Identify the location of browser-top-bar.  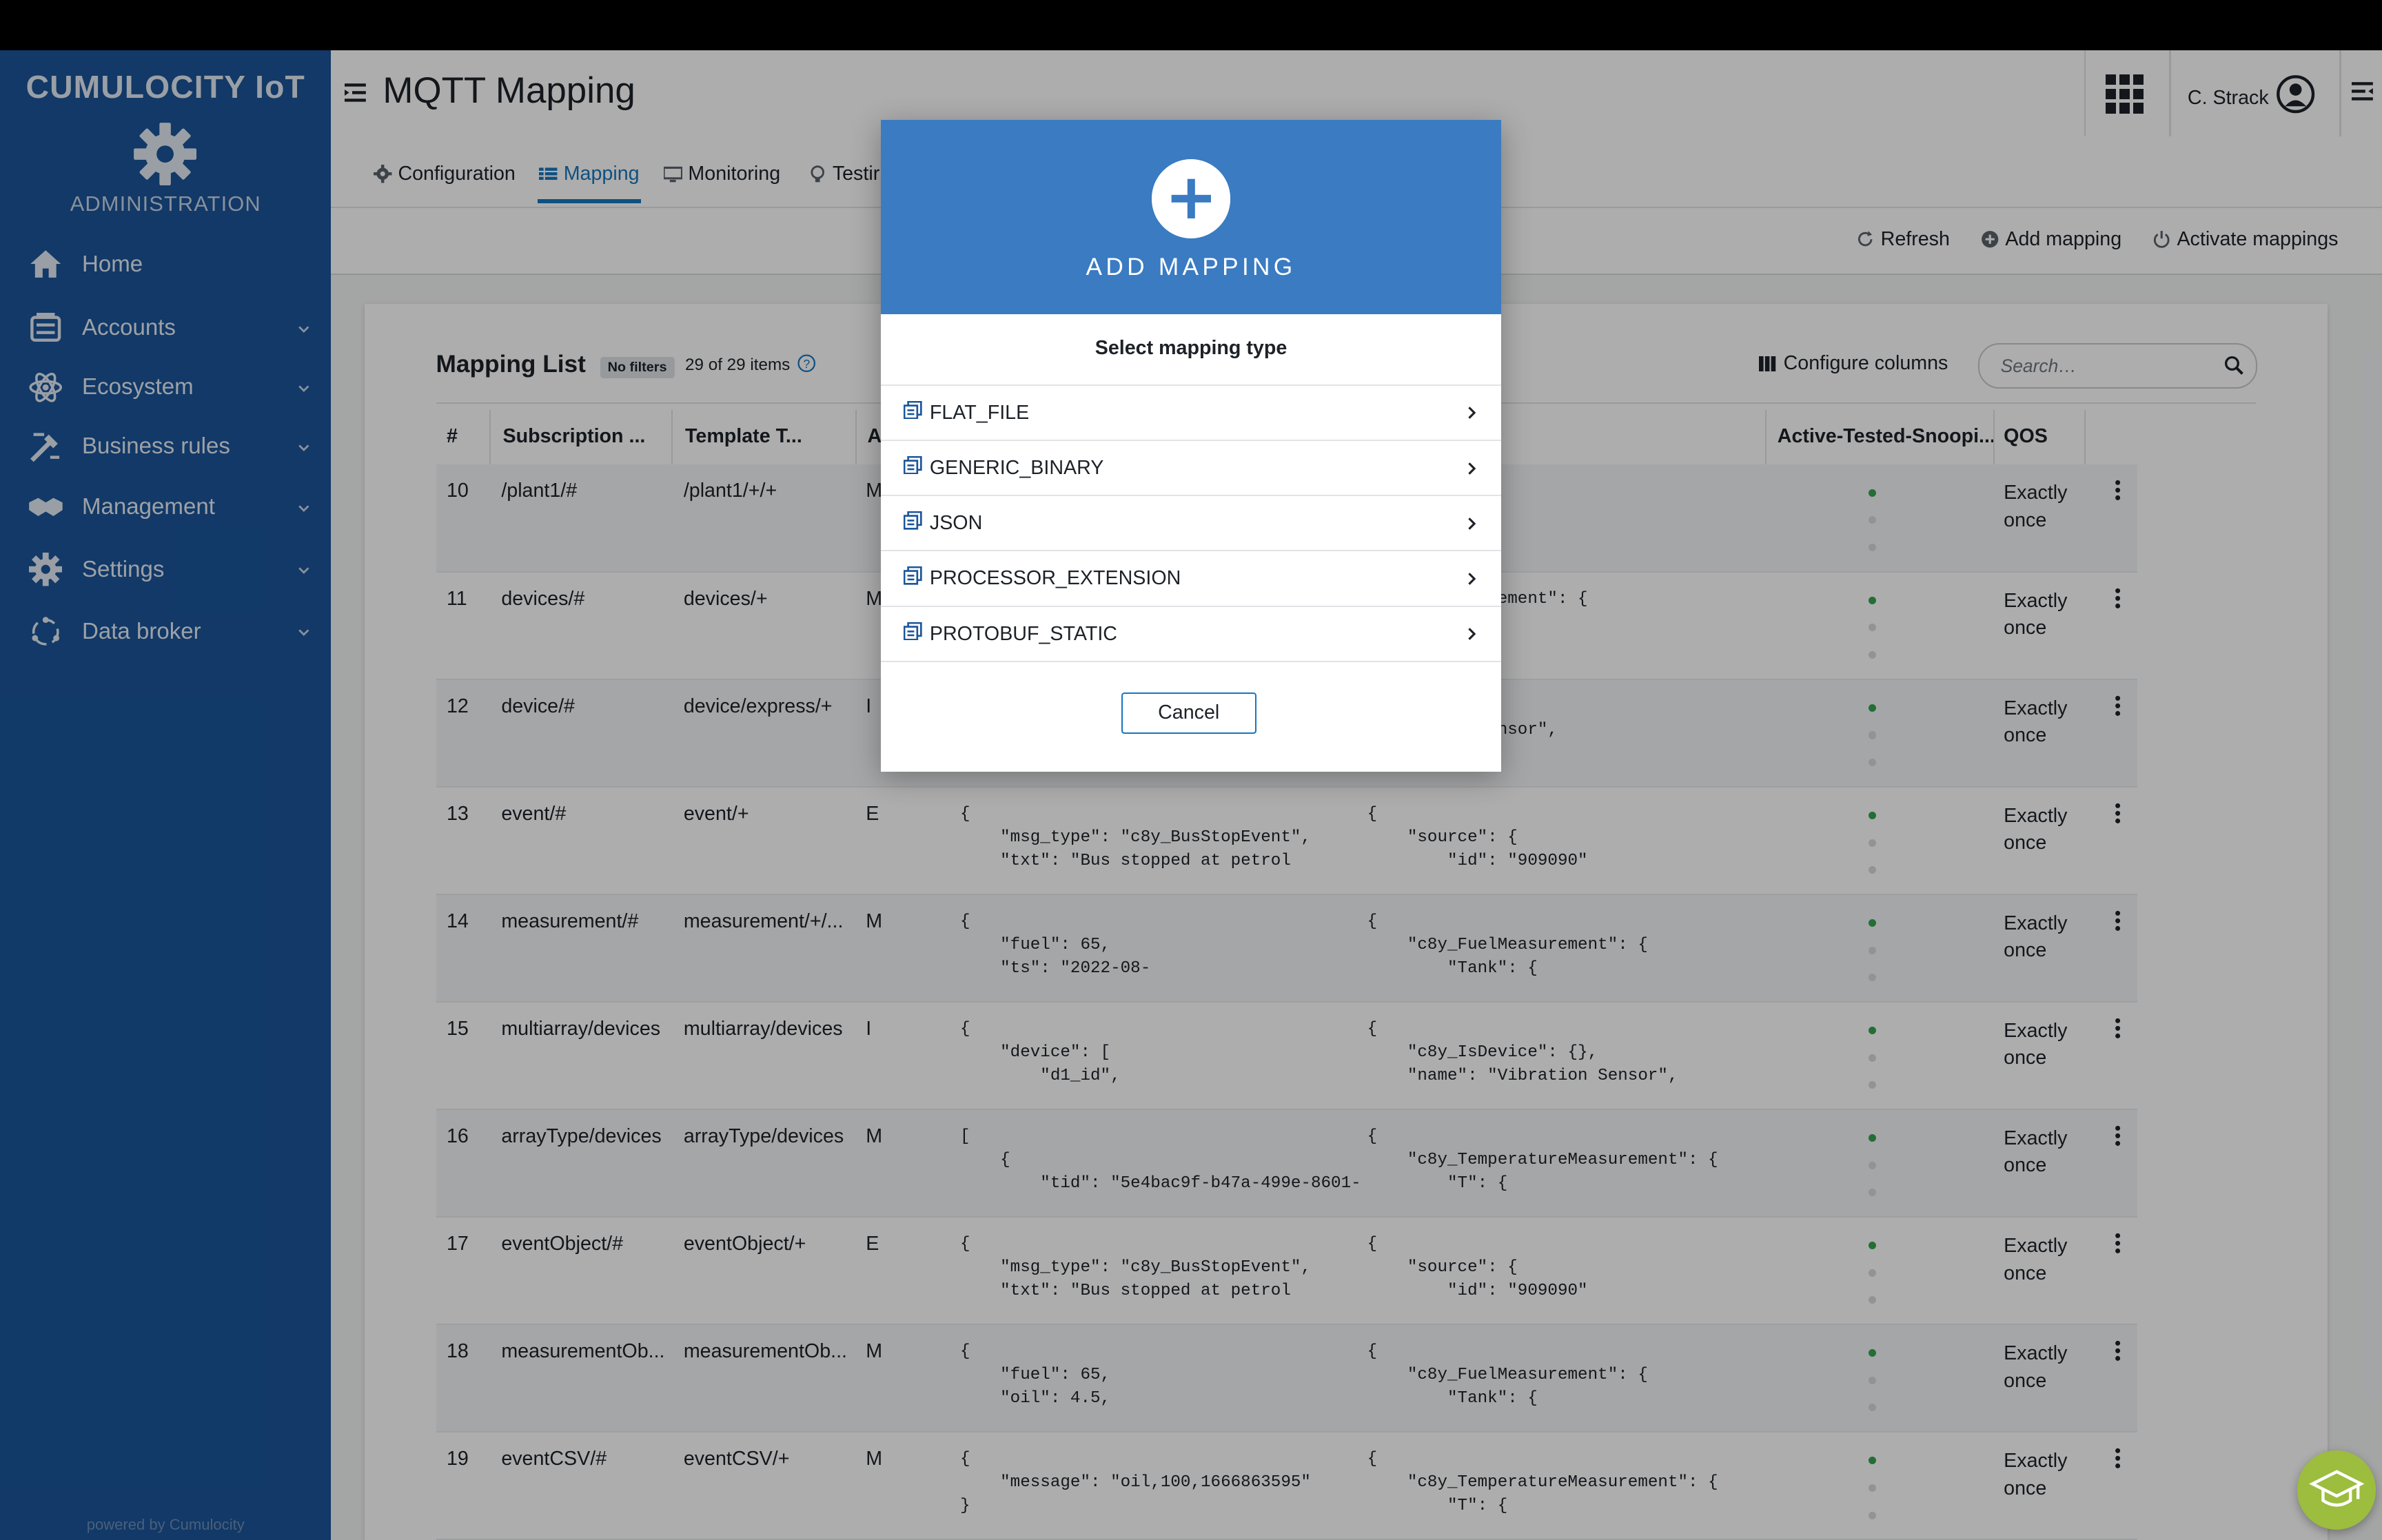
(1191, 25).